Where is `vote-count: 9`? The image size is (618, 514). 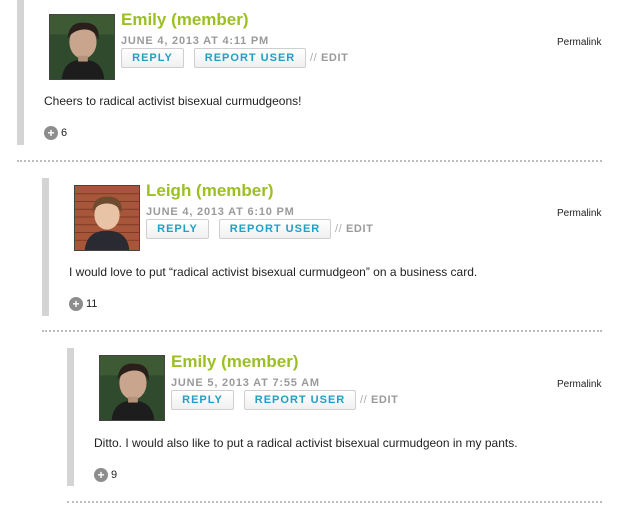 vote-count: 9 is located at coordinates (114, 475).